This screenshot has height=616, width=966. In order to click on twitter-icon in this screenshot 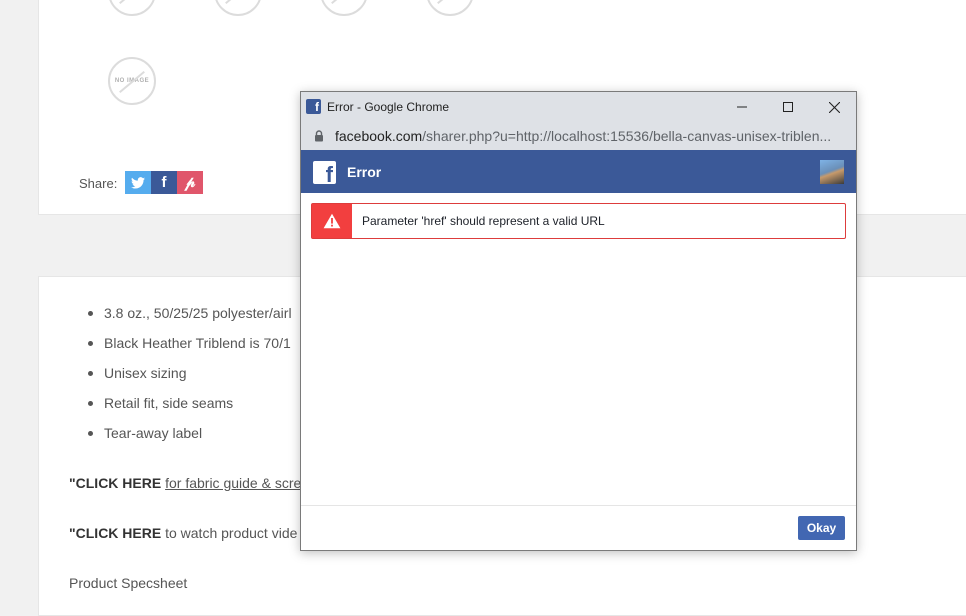, I will do `click(138, 182)`.